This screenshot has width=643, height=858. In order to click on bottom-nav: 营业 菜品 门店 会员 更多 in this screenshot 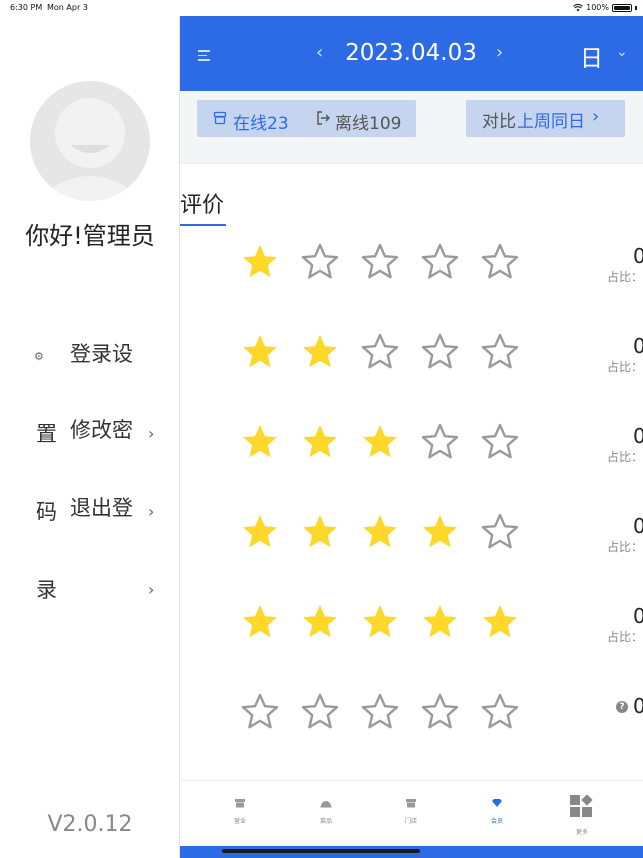, I will do `click(411, 813)`.